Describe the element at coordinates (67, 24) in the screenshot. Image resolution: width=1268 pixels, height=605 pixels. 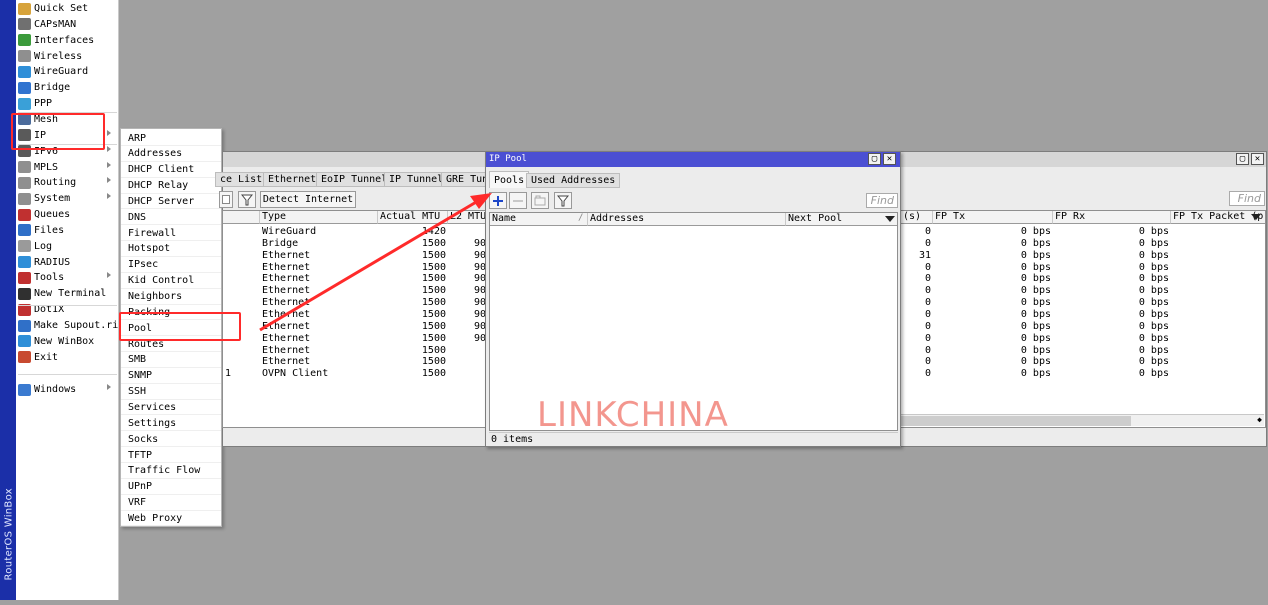
I see `sidebar-item-capsman: CAPsMAN` at that location.